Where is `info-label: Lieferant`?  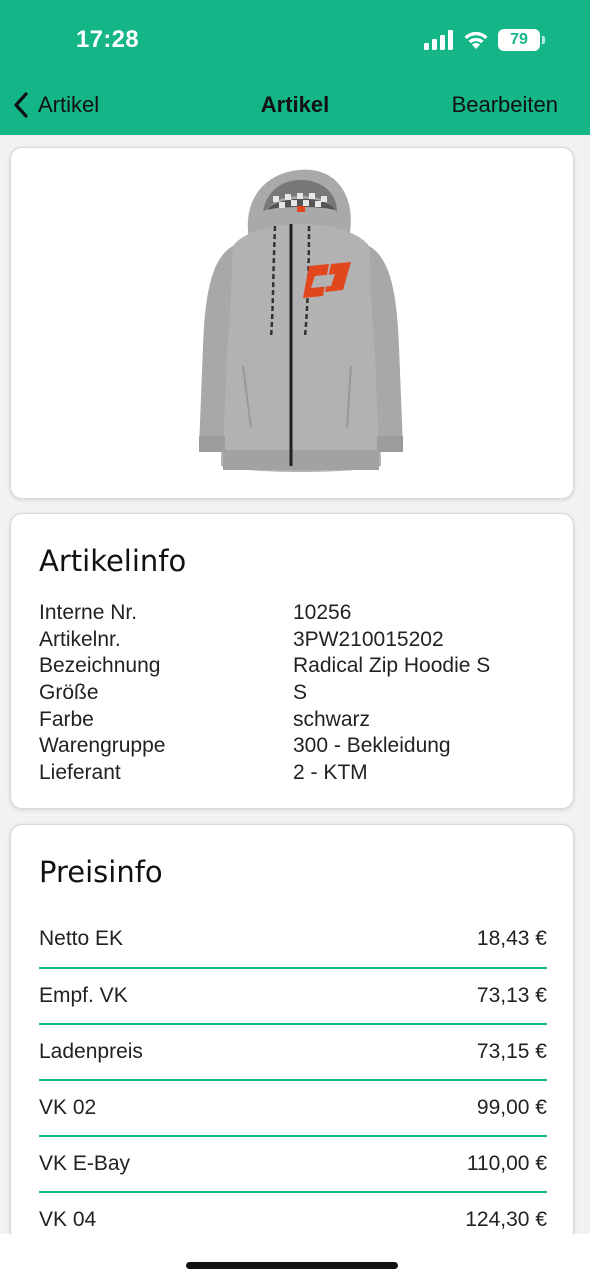
info-label: Lieferant is located at coordinates (80, 772).